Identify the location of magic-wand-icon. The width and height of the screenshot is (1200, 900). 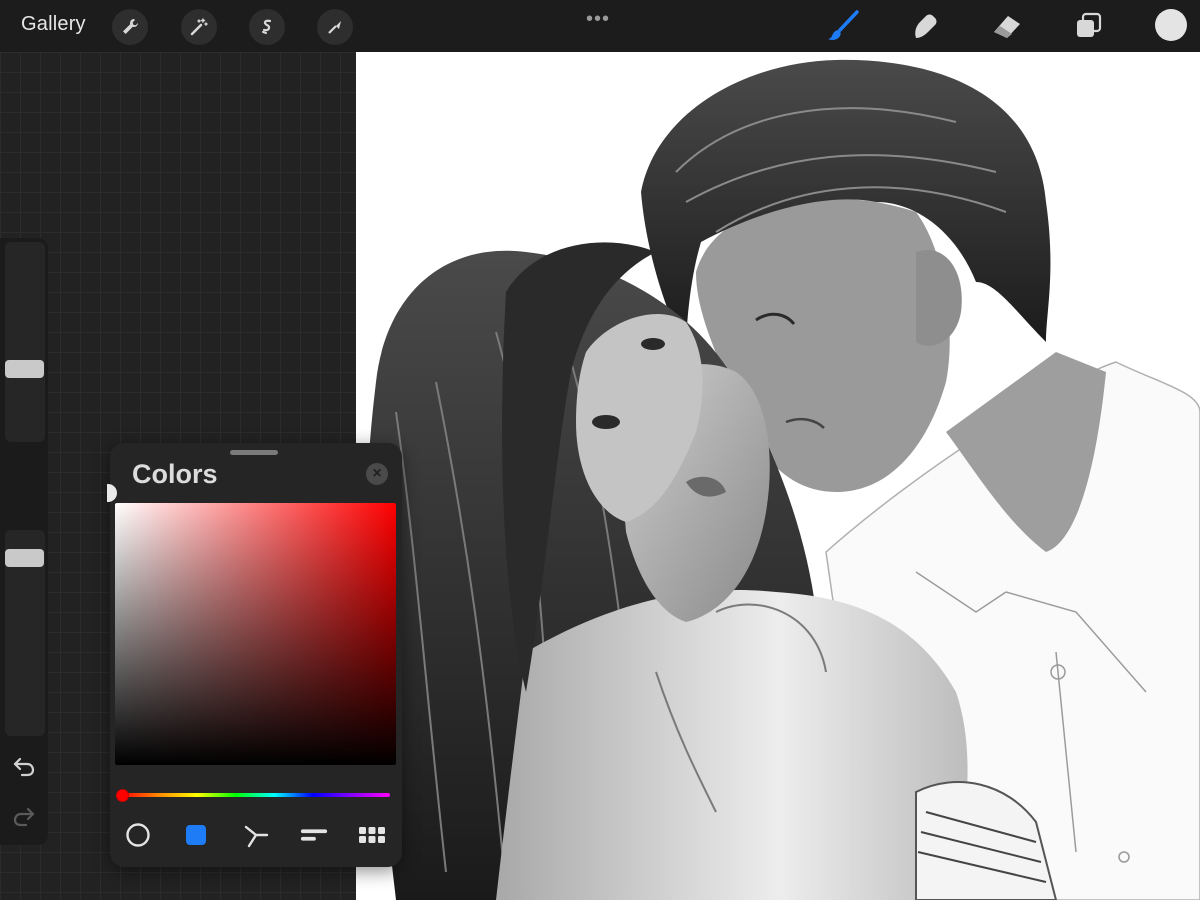
(199, 27).